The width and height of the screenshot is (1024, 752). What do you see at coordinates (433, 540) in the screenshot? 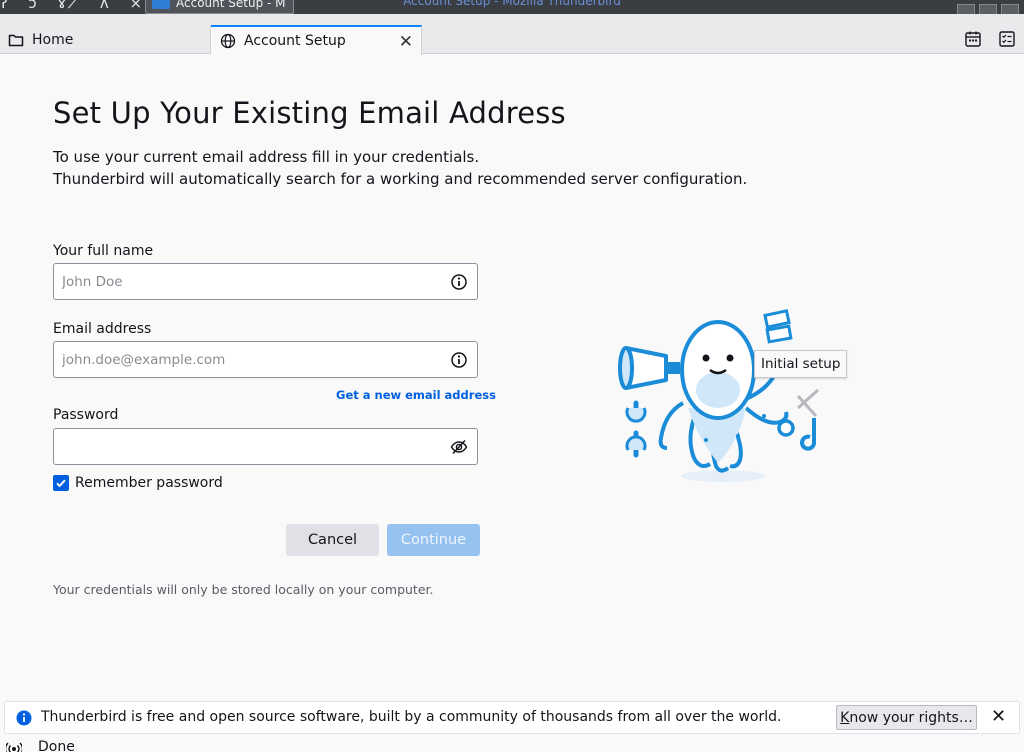
I see `continue-button: Continue` at bounding box center [433, 540].